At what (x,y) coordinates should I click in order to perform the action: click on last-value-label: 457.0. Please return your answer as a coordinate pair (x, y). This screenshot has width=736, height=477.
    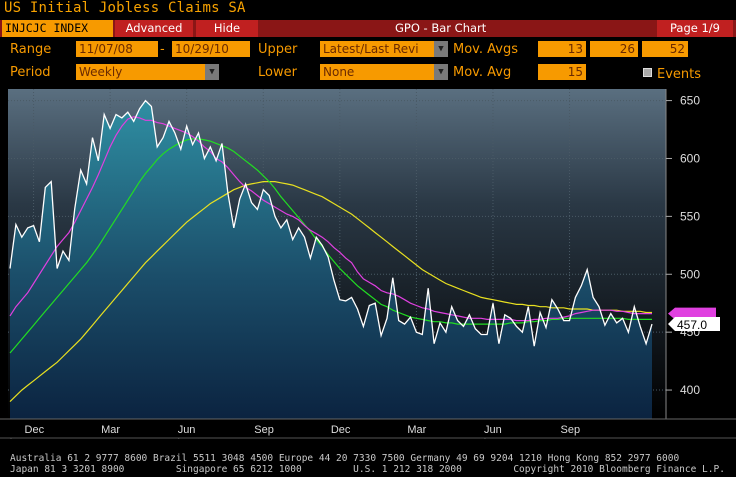
    Looking at the image, I should click on (692, 325).